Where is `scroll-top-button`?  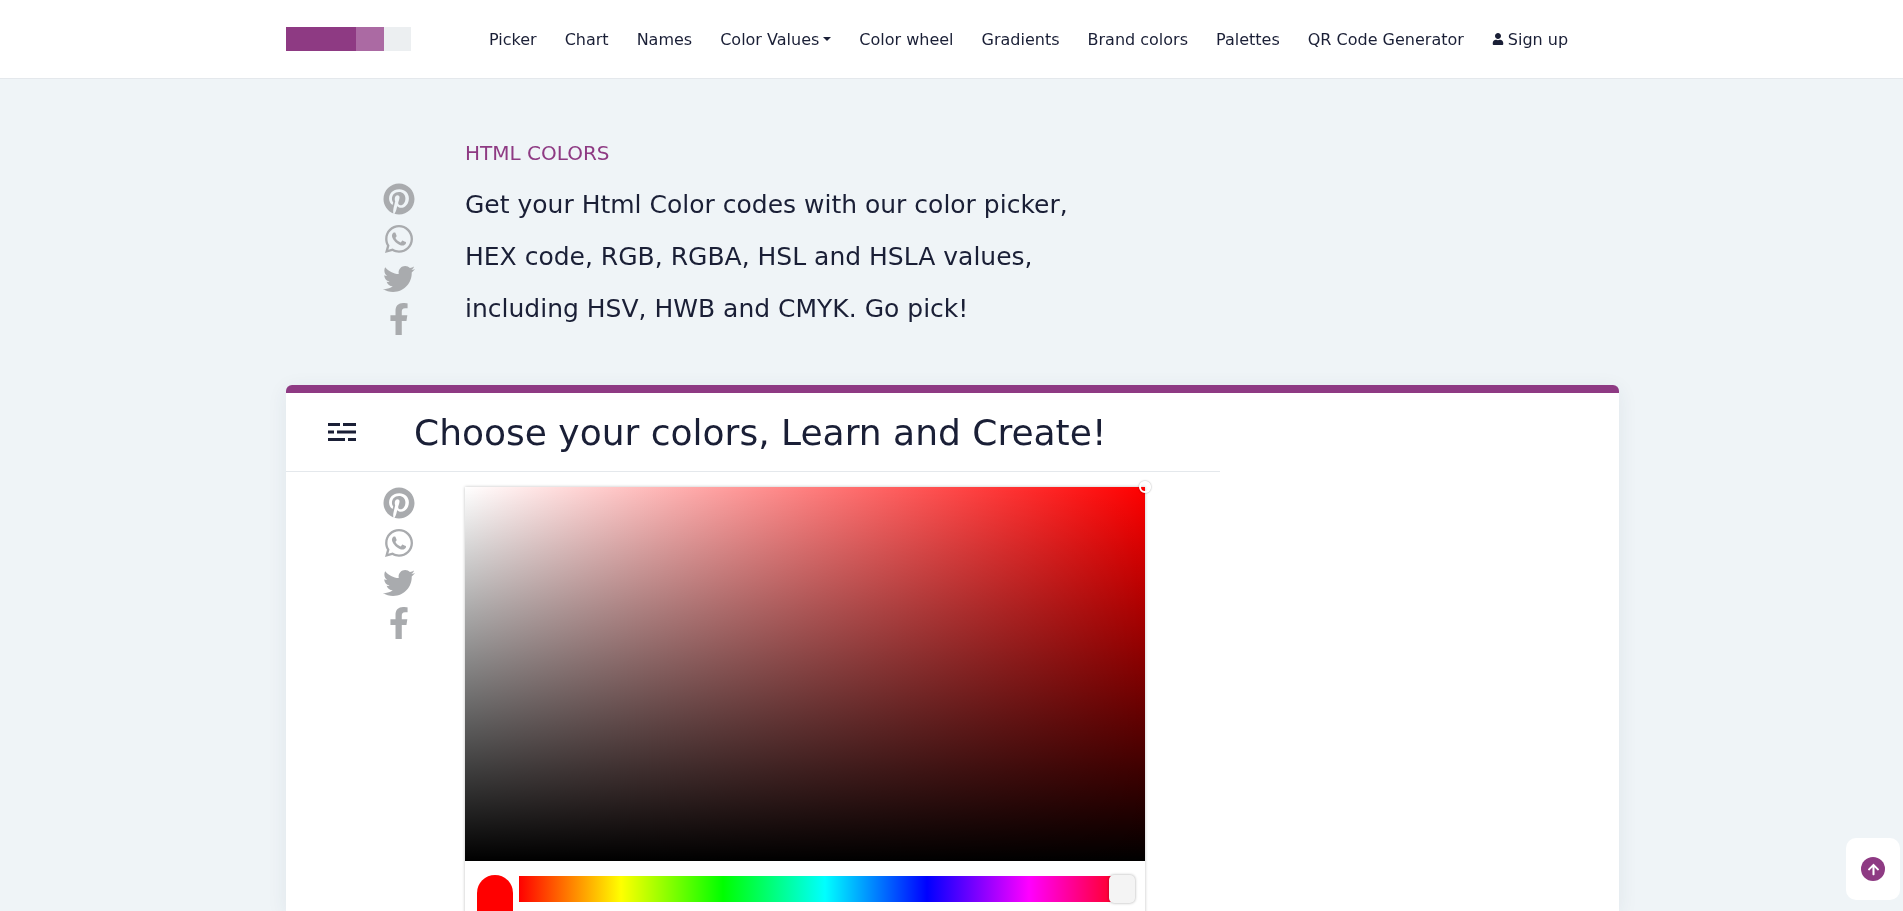
scroll-top-button is located at coordinates (1873, 869).